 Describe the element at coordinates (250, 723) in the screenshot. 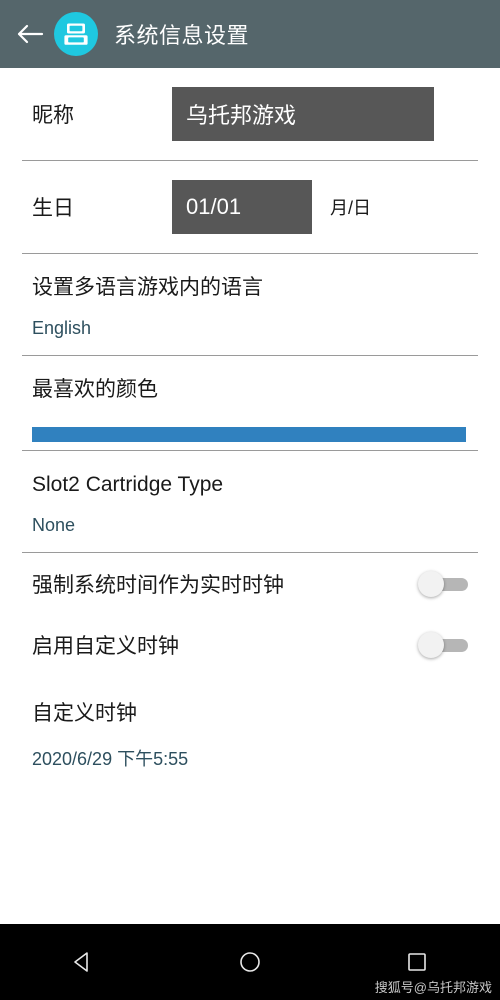

I see `custom-clock-row: 自定义时钟 2020/6/29 下午5:55` at that location.